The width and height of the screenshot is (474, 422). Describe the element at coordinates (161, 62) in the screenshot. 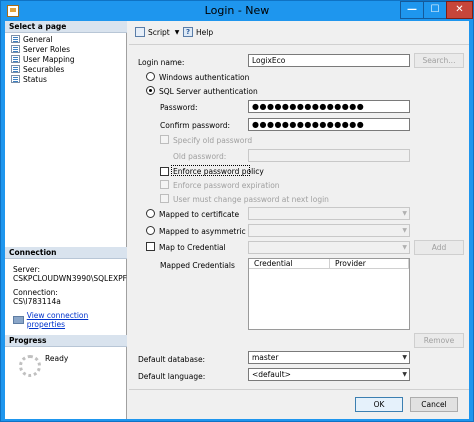

I see `login-name-label: Login name:` at that location.